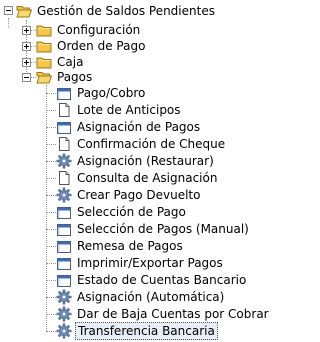 Image resolution: width=320 pixels, height=342 pixels. I want to click on tree-node-root: Gestión de Saldos Pendientes, so click(115, 11).